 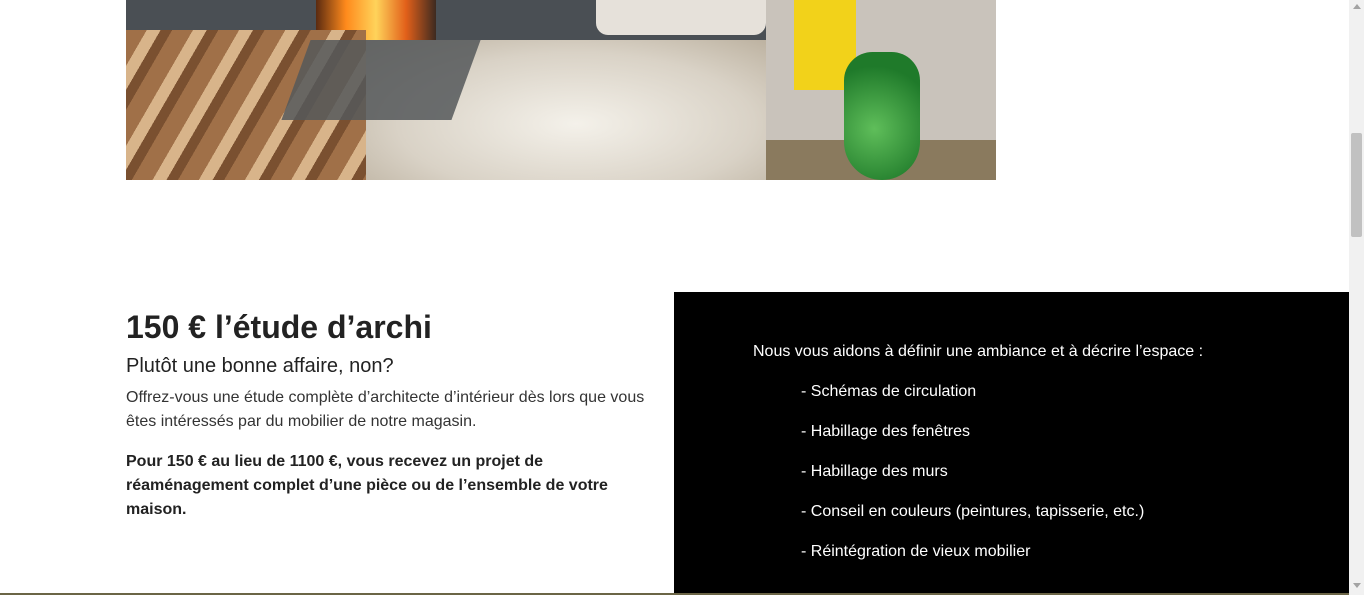 What do you see at coordinates (1356, 297) in the screenshot?
I see `vertical-scrollbar` at bounding box center [1356, 297].